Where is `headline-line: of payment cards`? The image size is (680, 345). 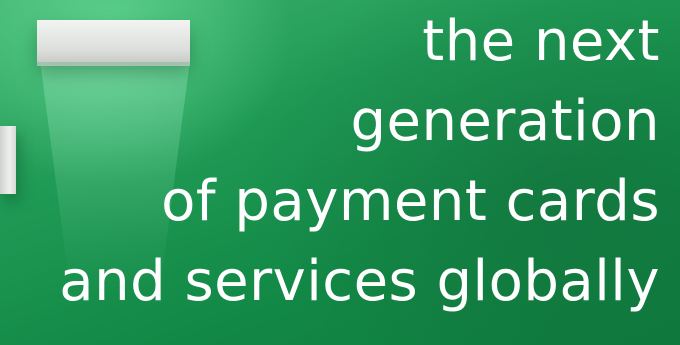
headline-line: of payment cards is located at coordinates (410, 201).